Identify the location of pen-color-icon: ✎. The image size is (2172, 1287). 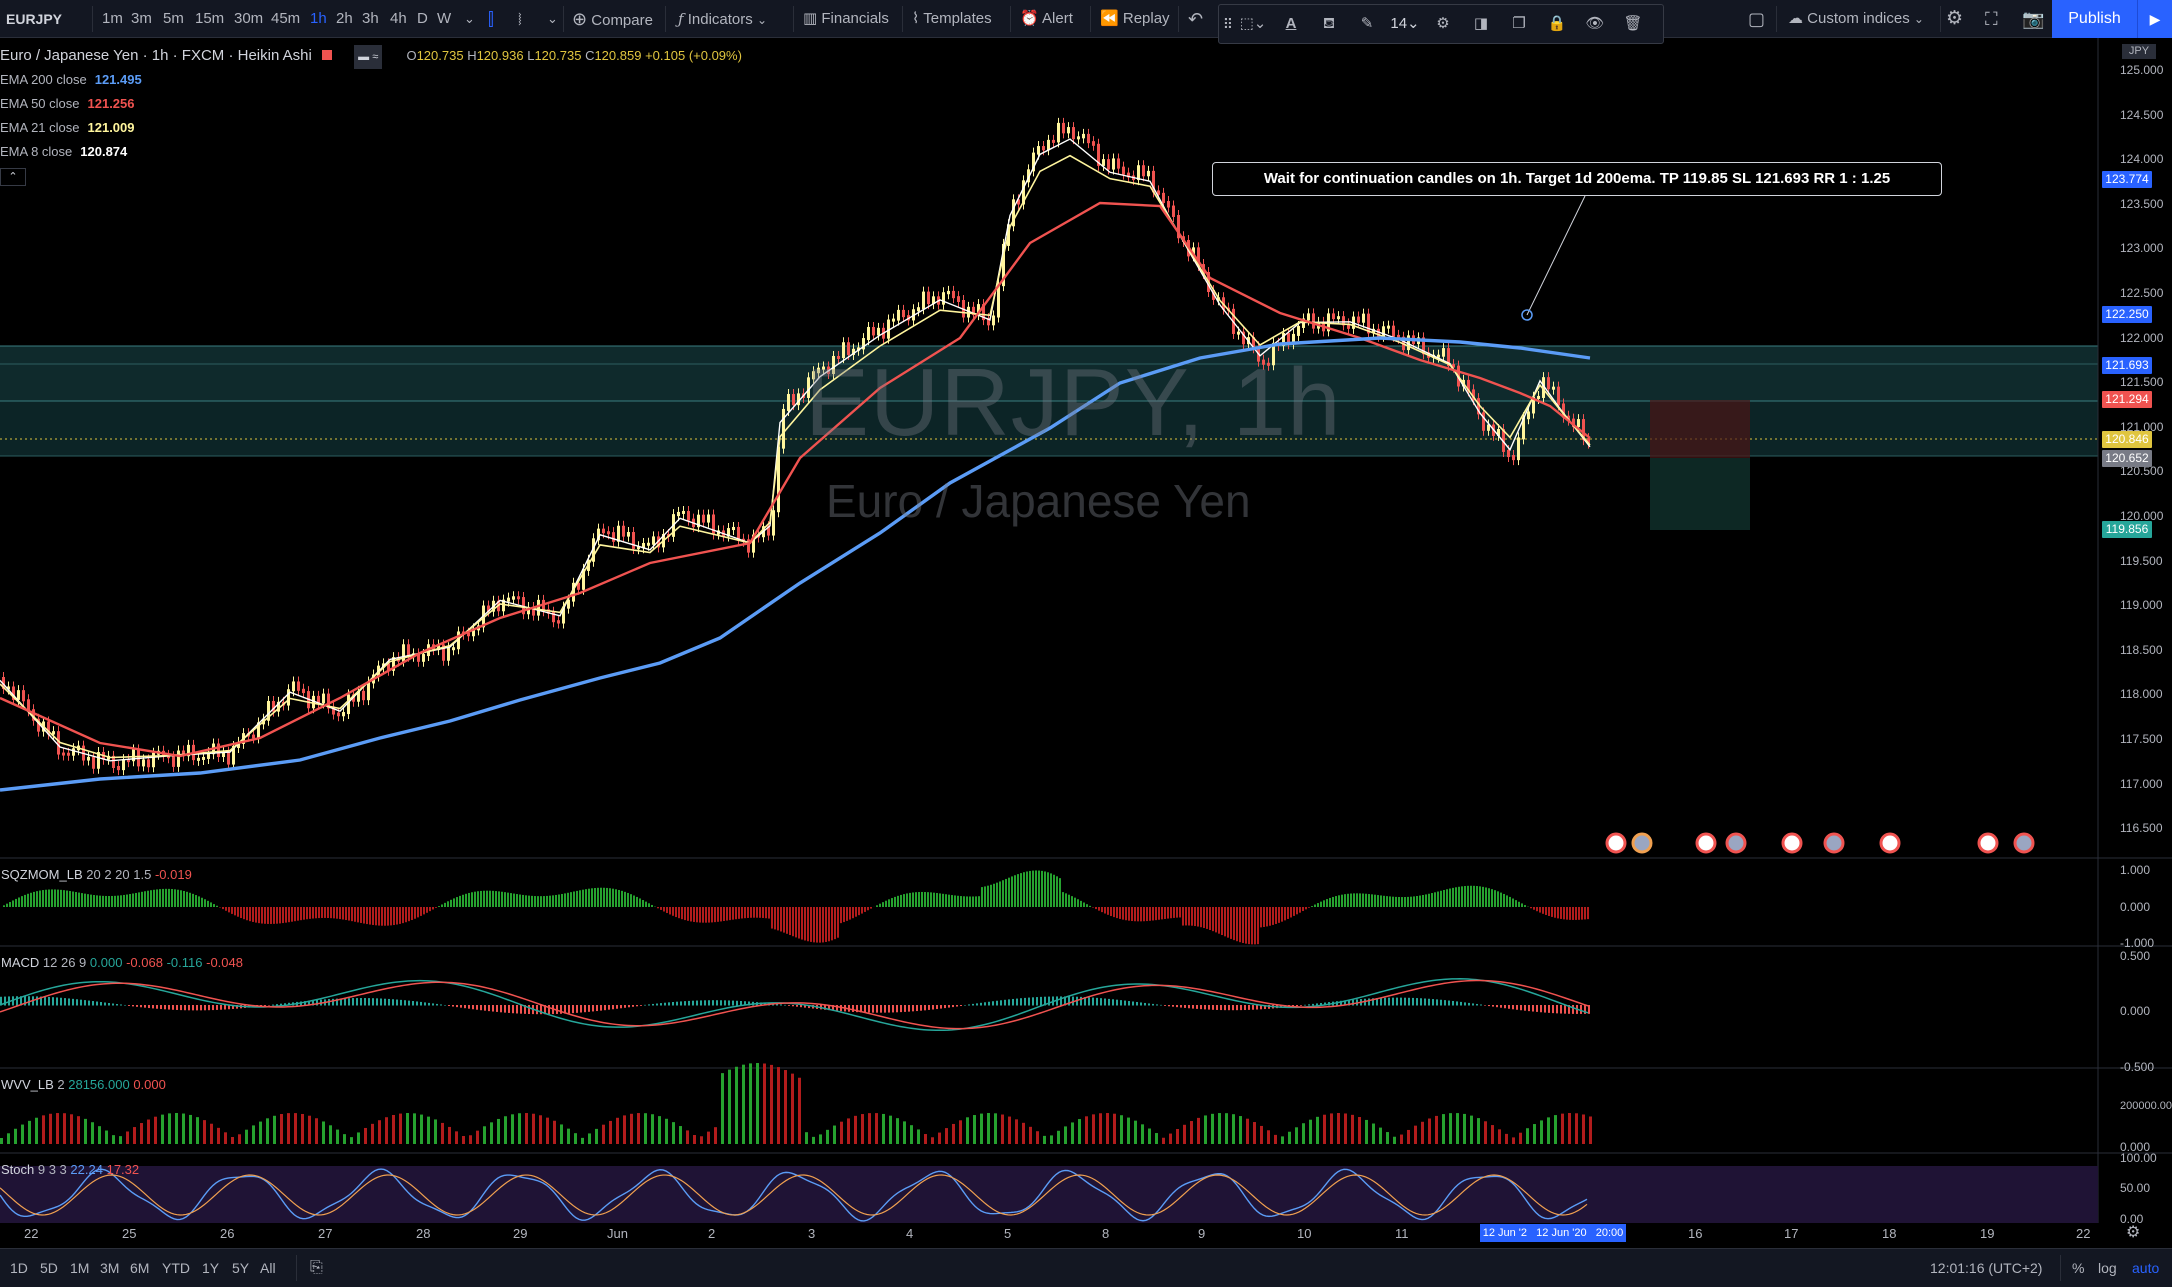
(1367, 24).